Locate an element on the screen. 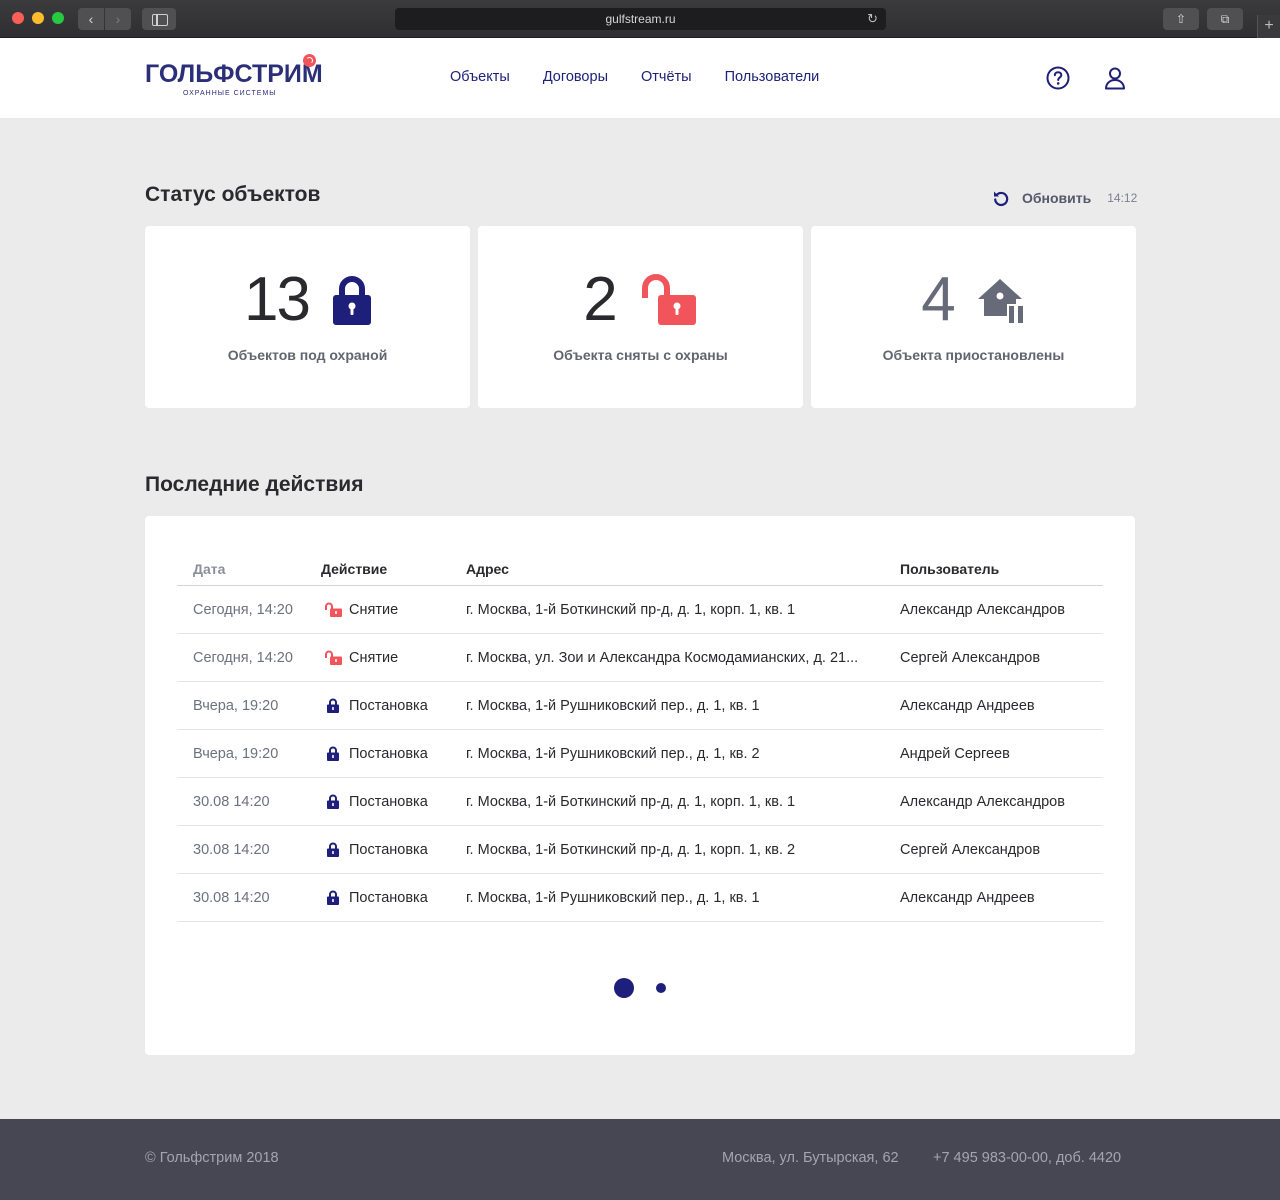 This screenshot has width=1280, height=1200. main-nav: Объекты Договоры Отчёты Пользователи is located at coordinates (634, 77).